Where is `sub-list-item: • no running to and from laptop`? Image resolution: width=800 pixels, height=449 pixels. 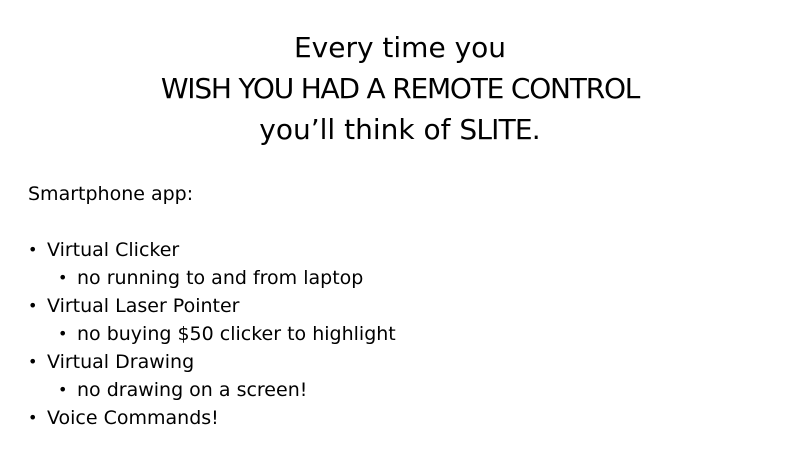 sub-list-item: • no running to and from laptop is located at coordinates (212, 278).